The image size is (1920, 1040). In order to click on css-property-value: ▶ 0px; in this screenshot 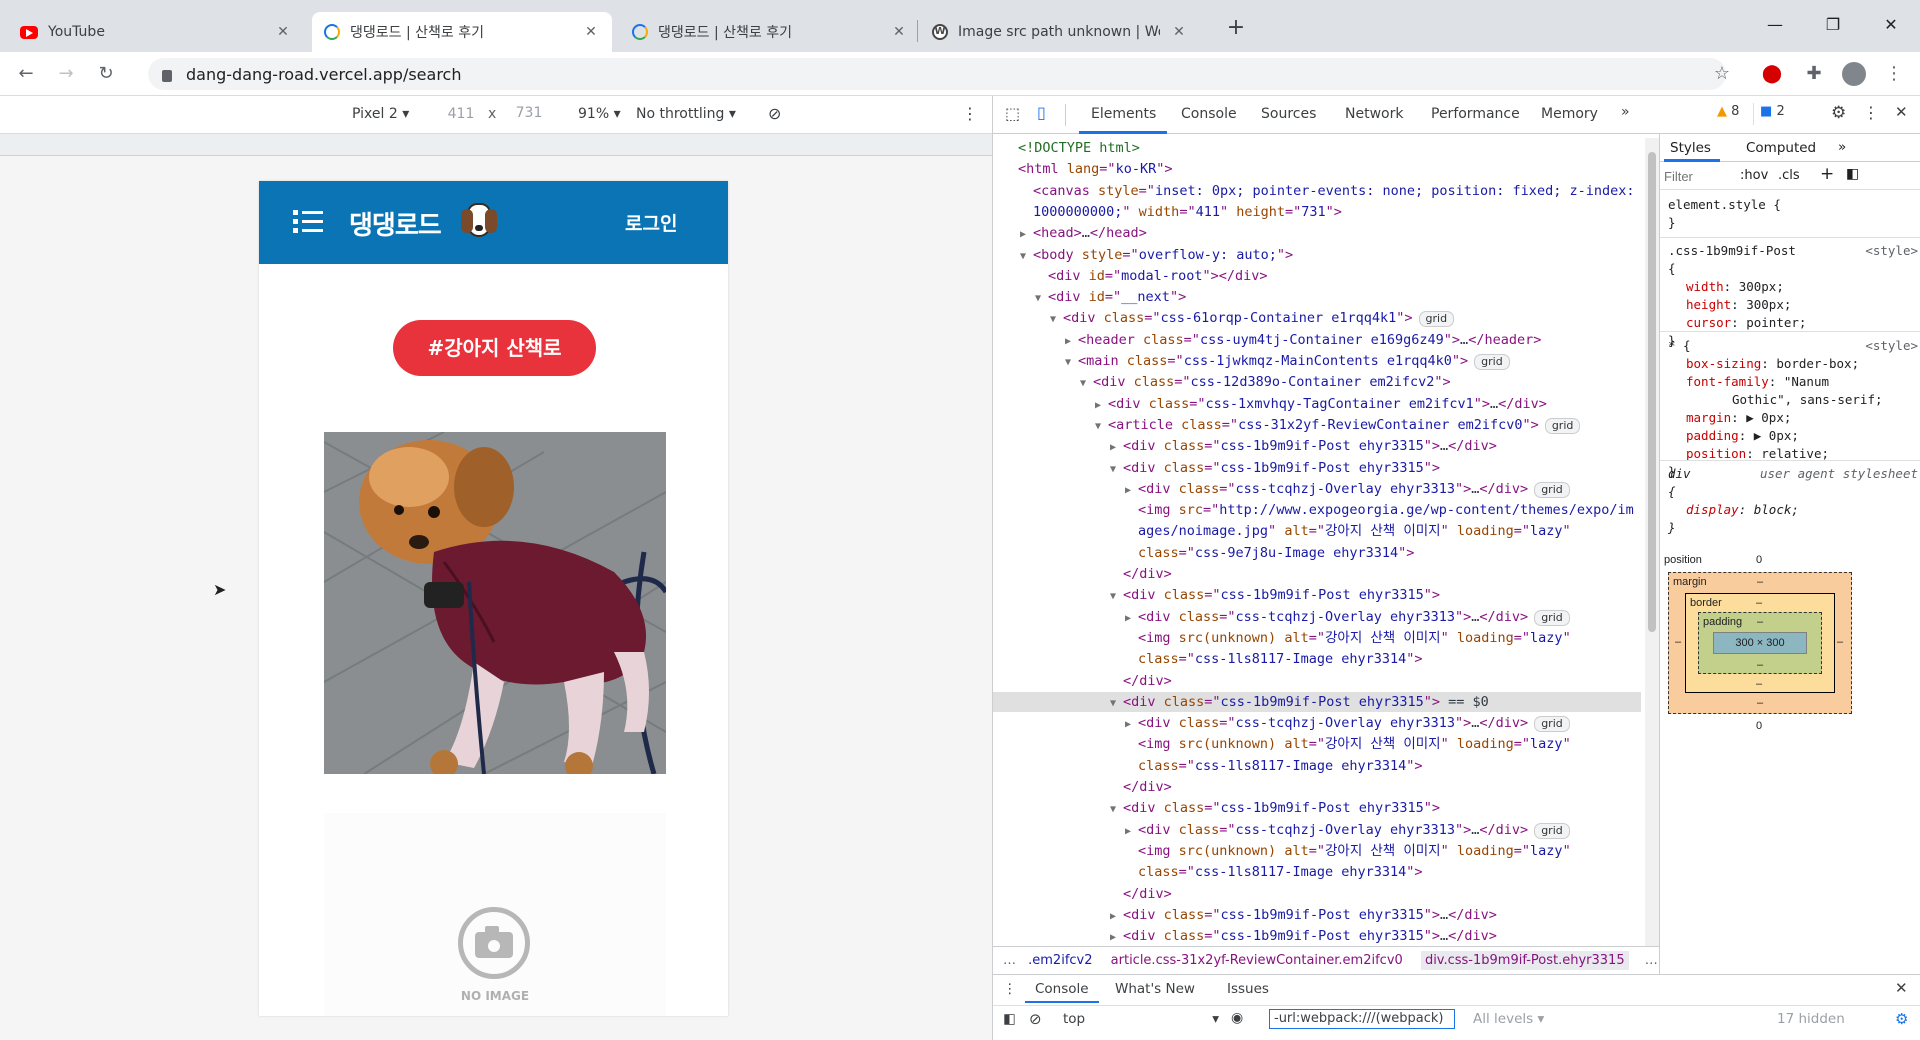, I will do `click(1768, 417)`.